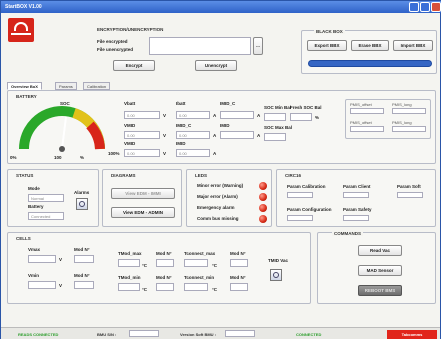 The width and height of the screenshot is (441, 339). What do you see at coordinates (145, 289) in the screenshot?
I see `tmod-min-unit: °C` at bounding box center [145, 289].